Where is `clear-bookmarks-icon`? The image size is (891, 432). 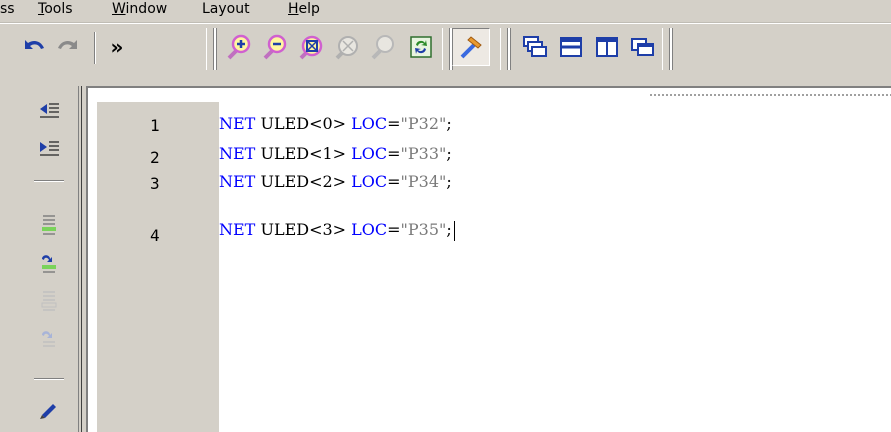
clear-bookmarks-icon is located at coordinates (48, 339).